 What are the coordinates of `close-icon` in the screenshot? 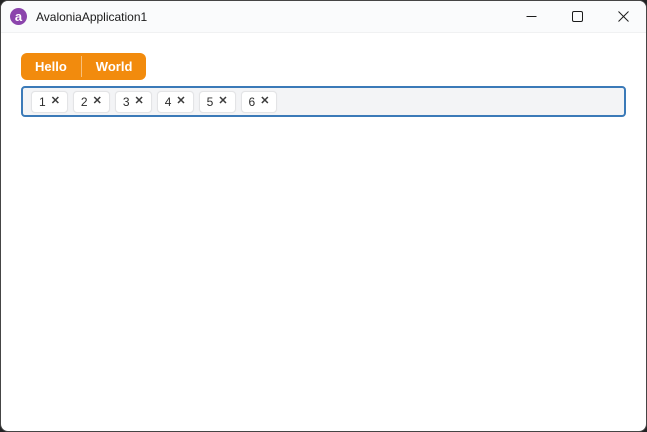 It's located at (623, 16).